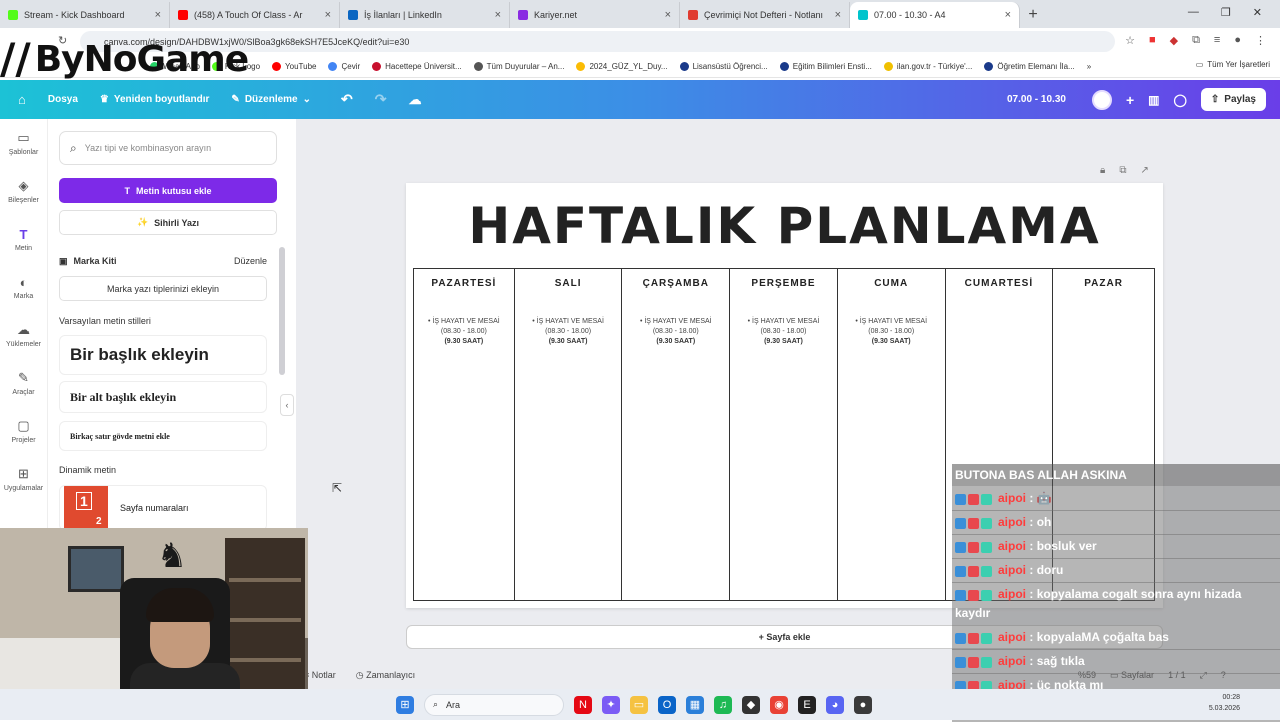 This screenshot has width=1280, height=722. Describe the element at coordinates (381, 99) in the screenshot. I see `redo-icon: ↷` at that location.